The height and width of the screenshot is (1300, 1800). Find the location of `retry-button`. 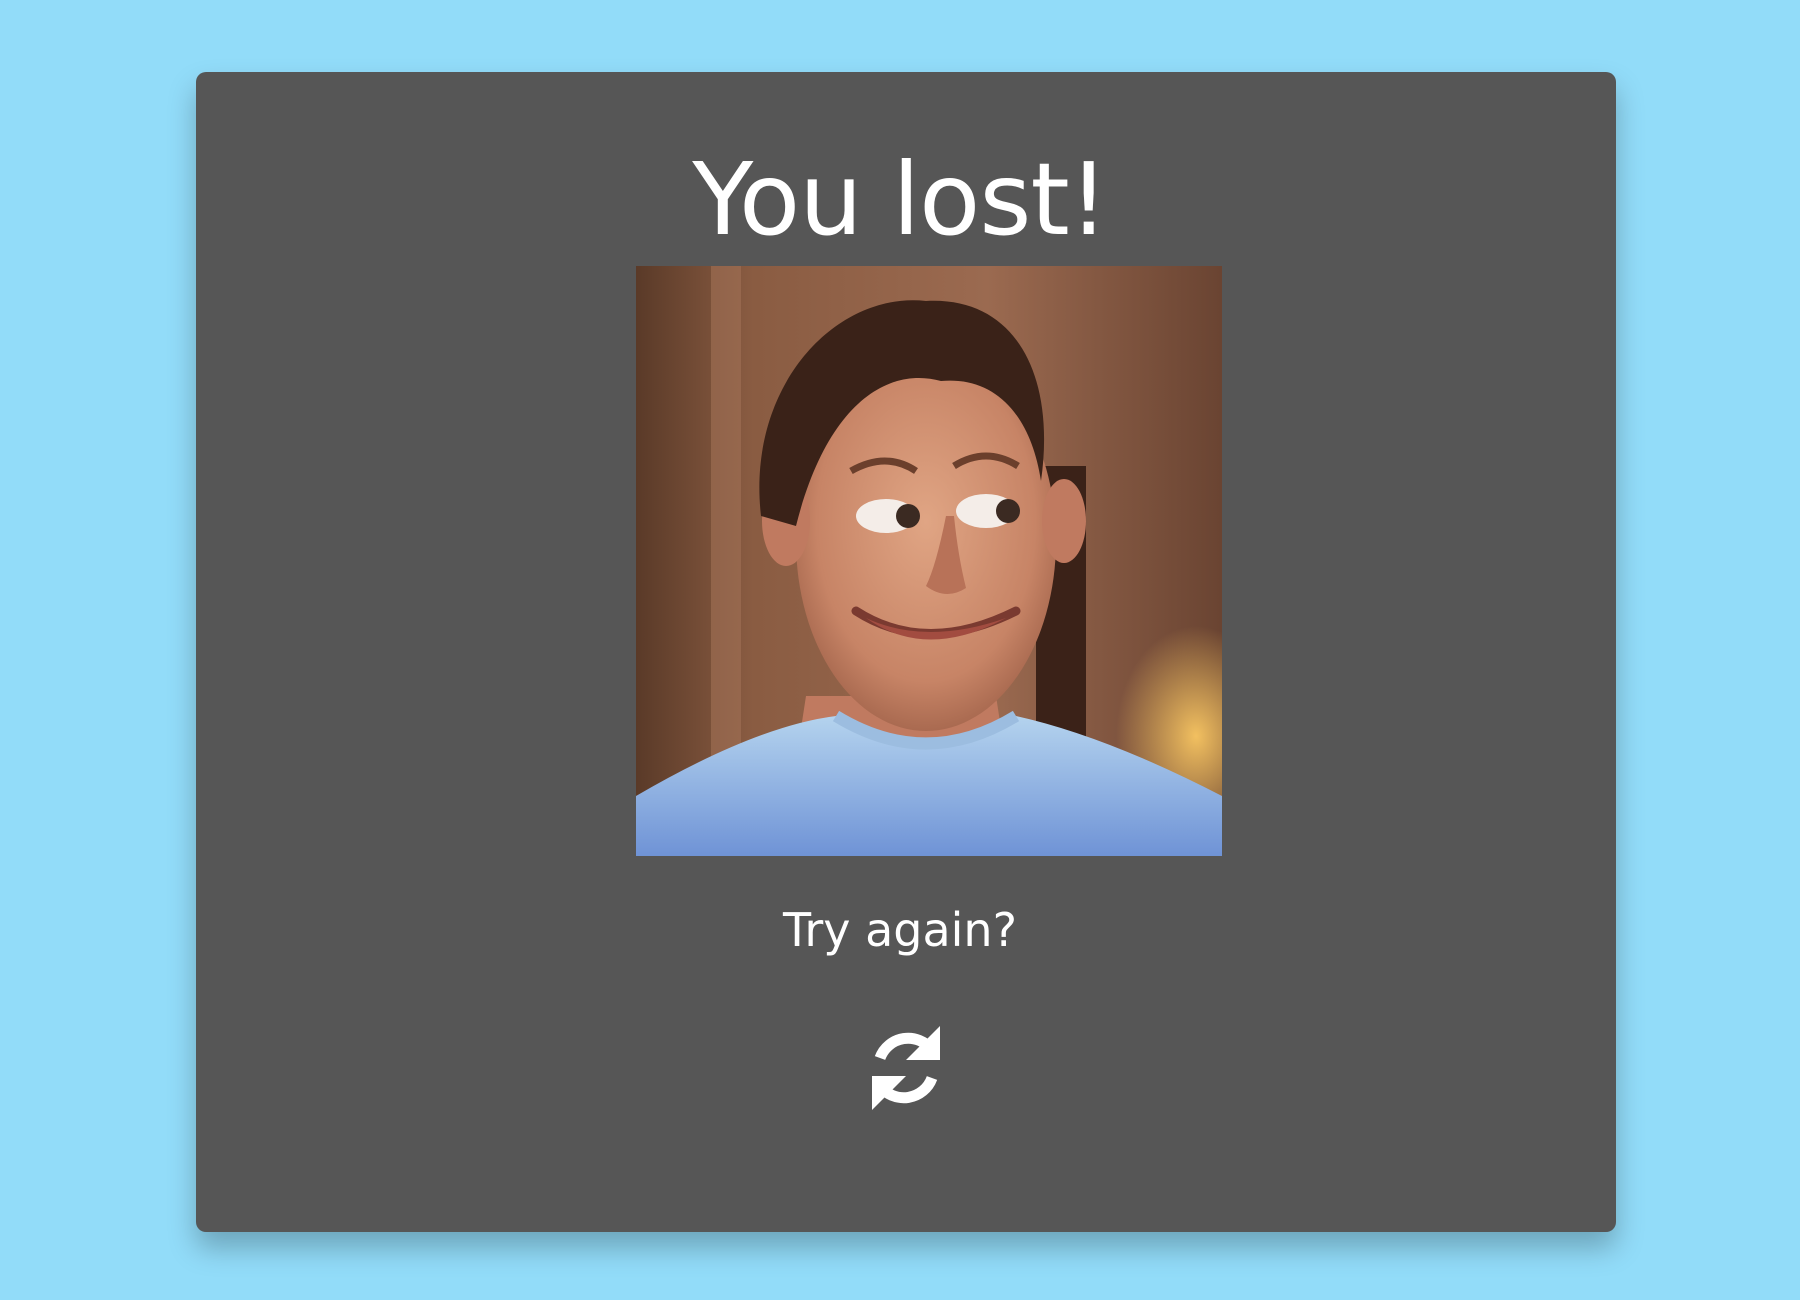

retry-button is located at coordinates (906, 1068).